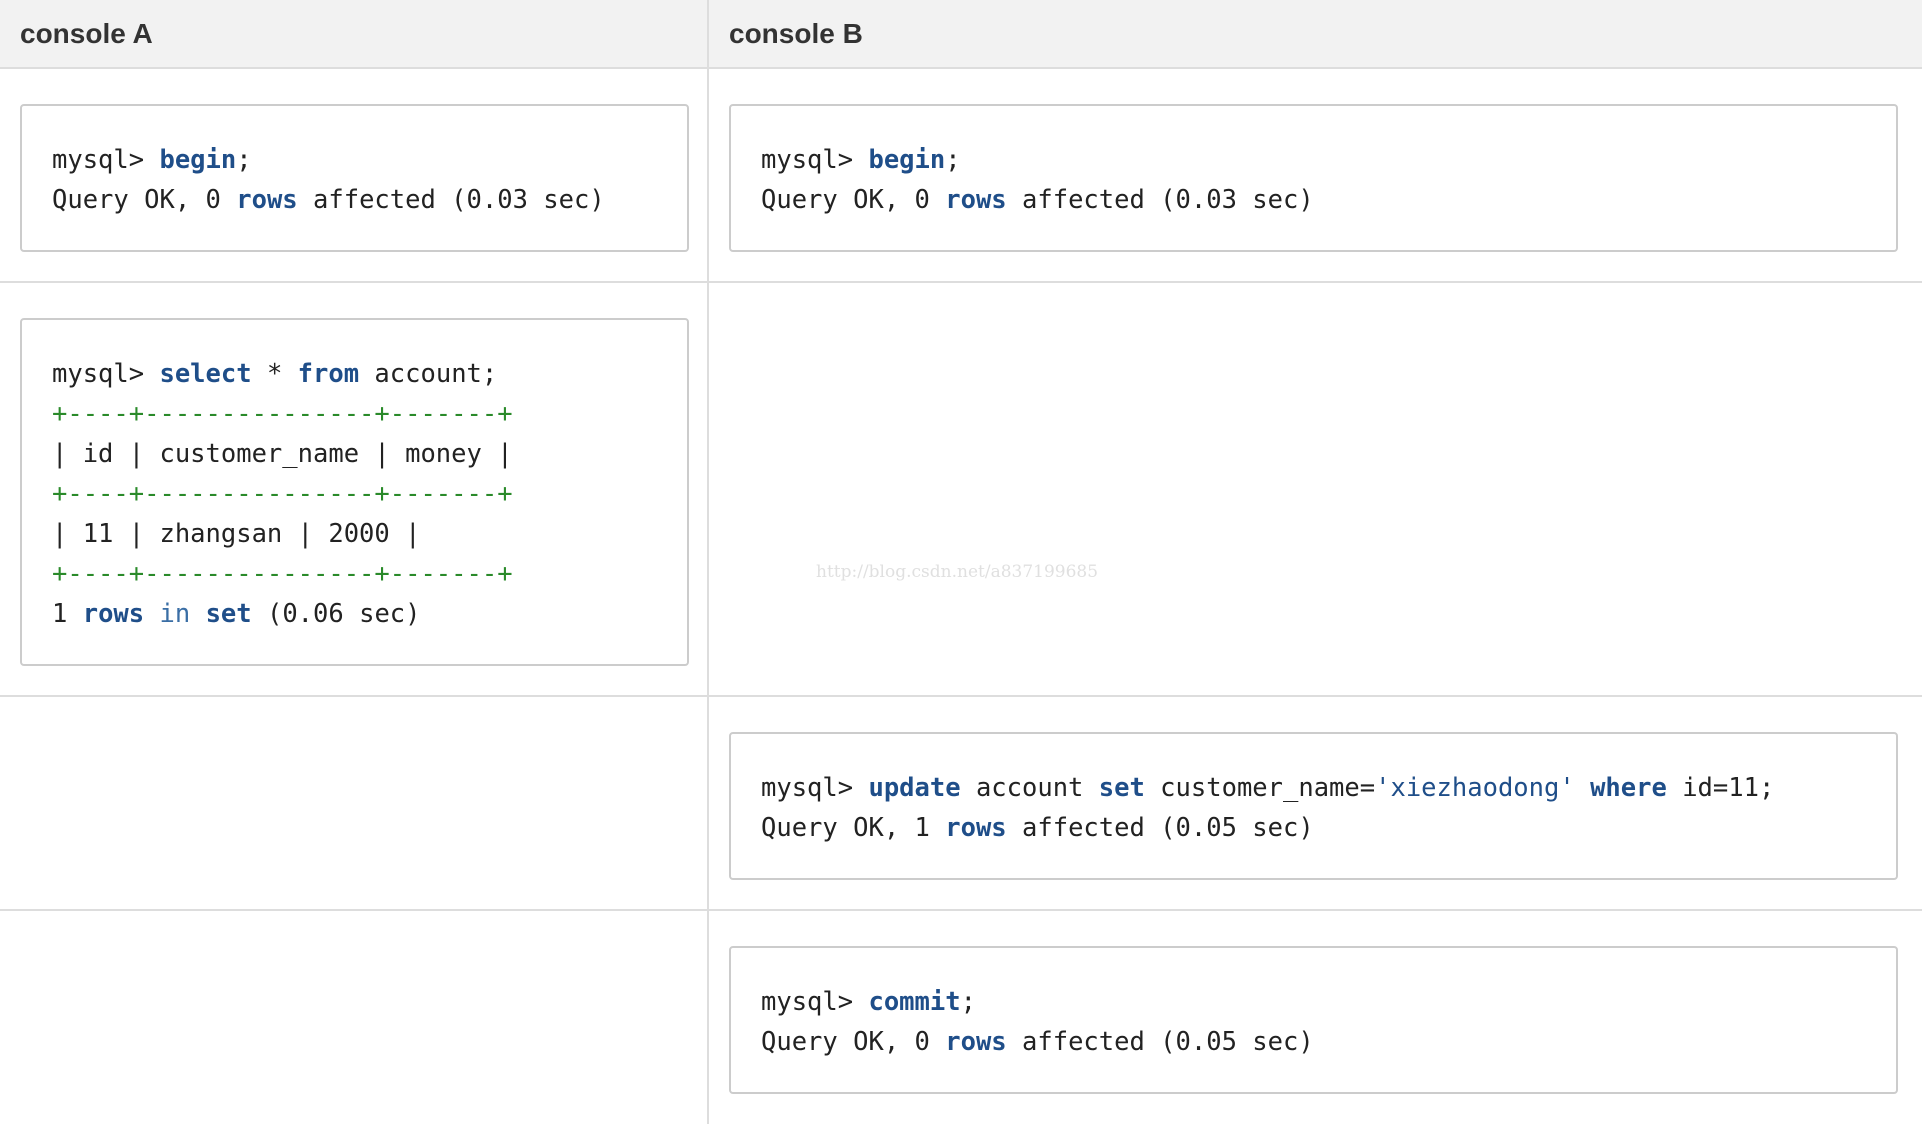 The width and height of the screenshot is (1922, 1124). I want to click on table-name: account, so click(1029, 788).